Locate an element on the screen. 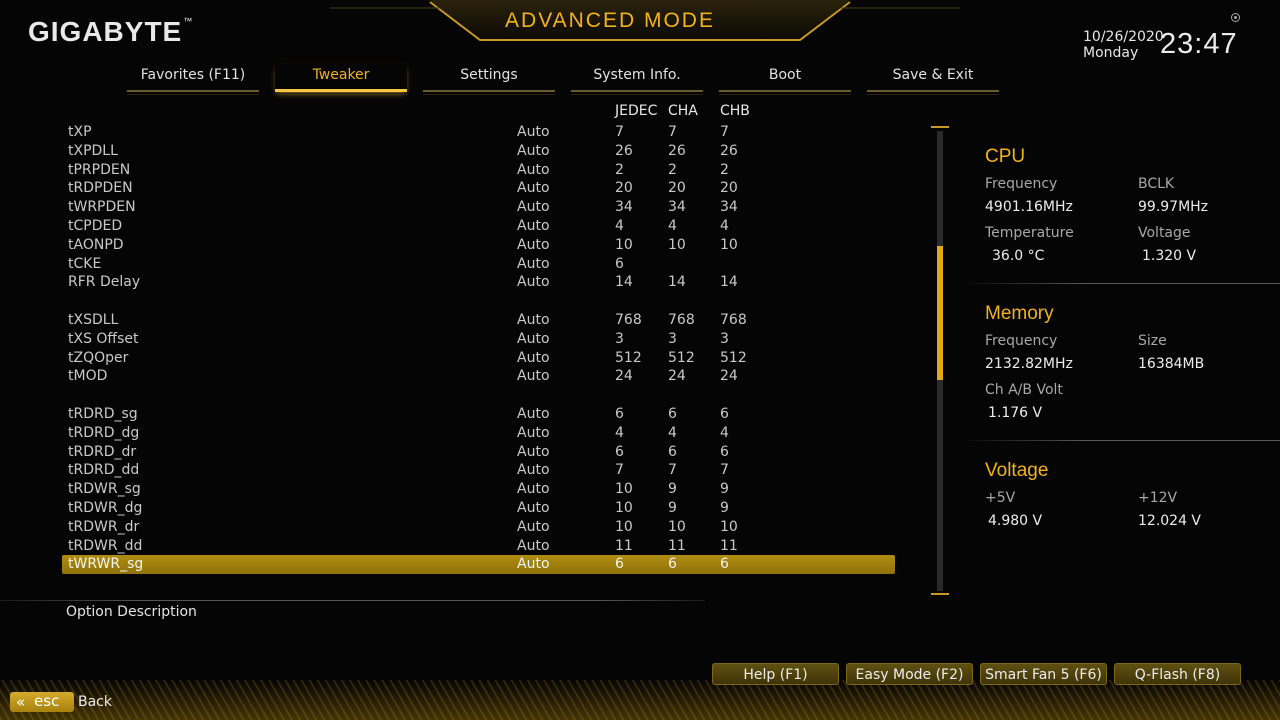 Image resolution: width=1280 pixels, height=720 pixels. table-row: tRDWR_sg Auto 10 9 9 is located at coordinates (478, 489).